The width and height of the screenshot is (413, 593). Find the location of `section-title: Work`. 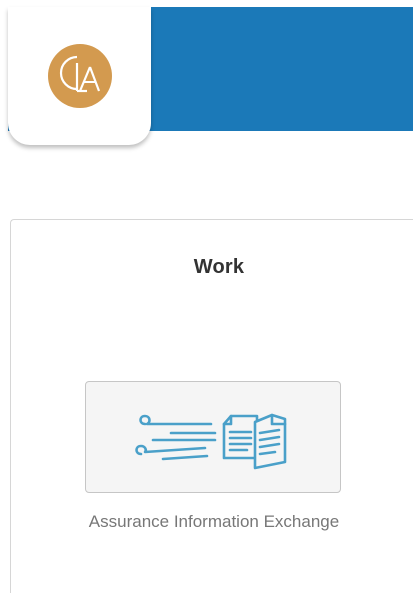

section-title: Work is located at coordinates (219, 267).